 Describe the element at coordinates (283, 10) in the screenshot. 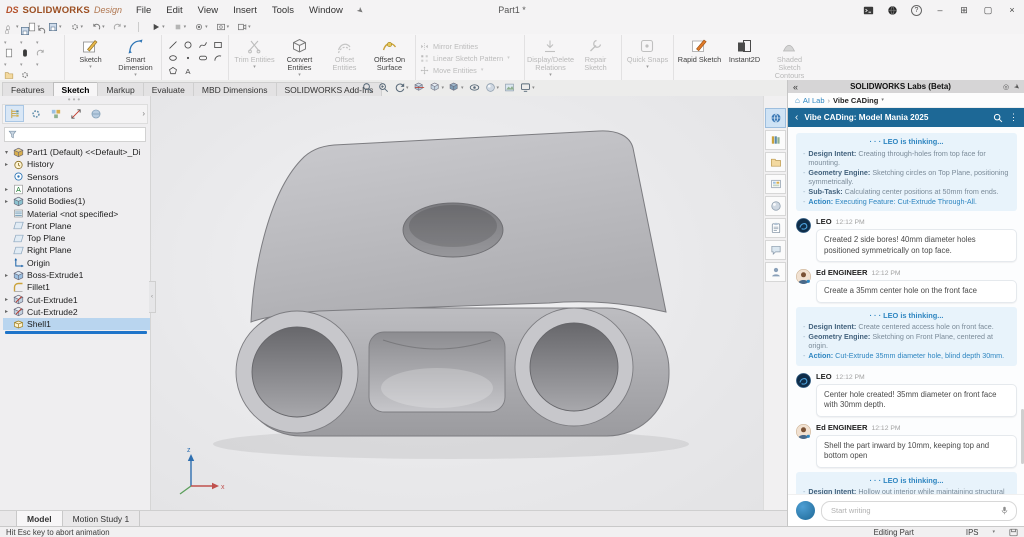

I see `menu-tools: Tools` at that location.